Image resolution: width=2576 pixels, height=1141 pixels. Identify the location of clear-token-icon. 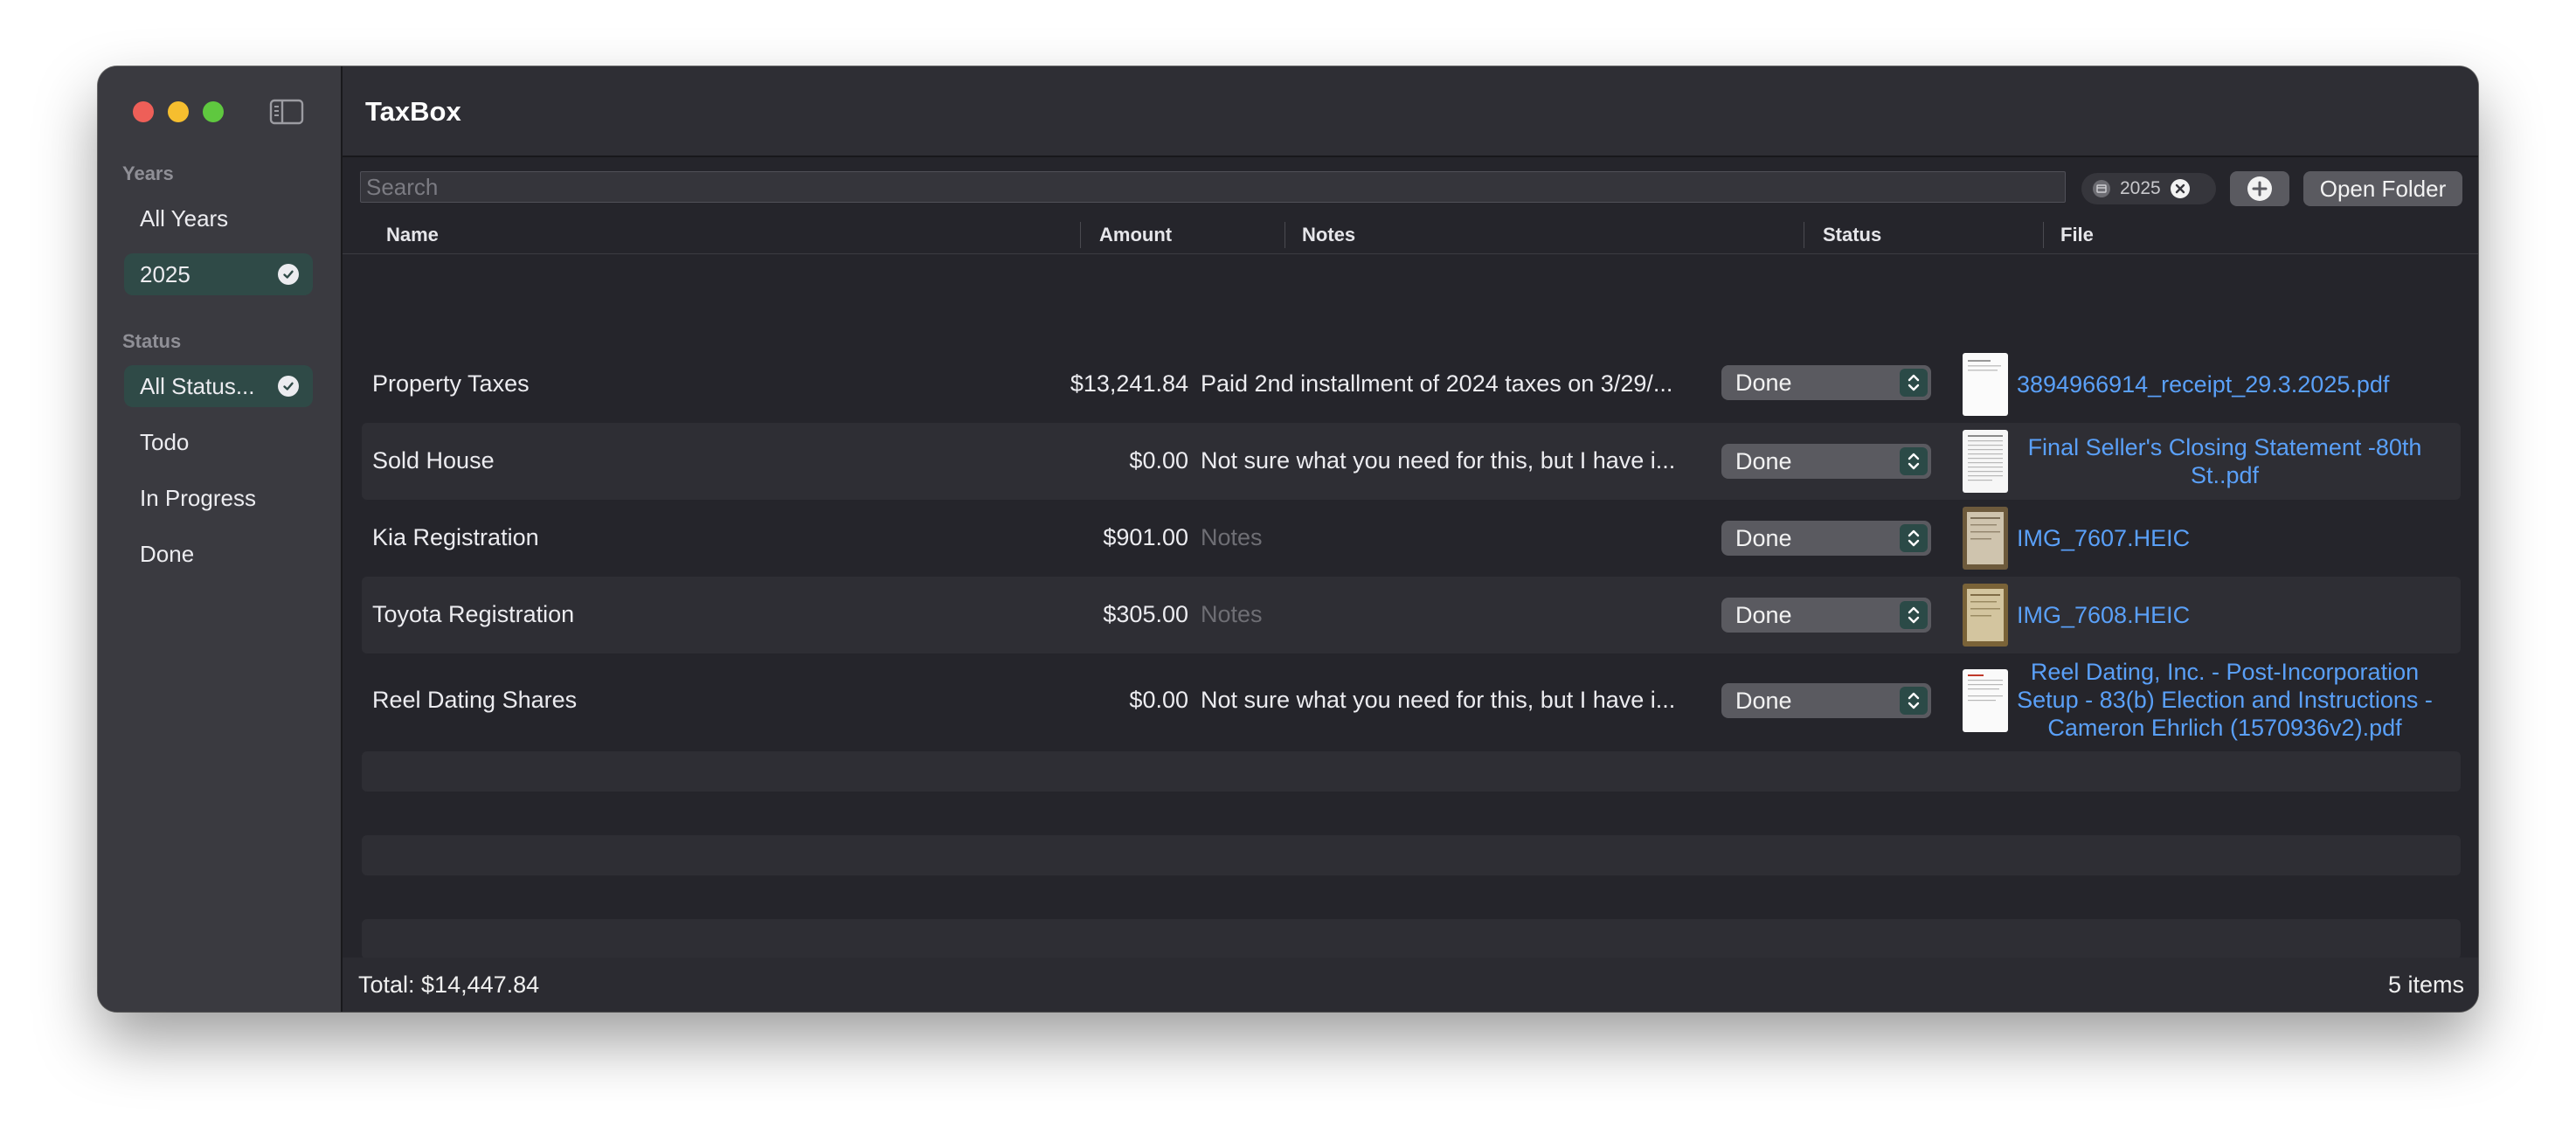
(2180, 188).